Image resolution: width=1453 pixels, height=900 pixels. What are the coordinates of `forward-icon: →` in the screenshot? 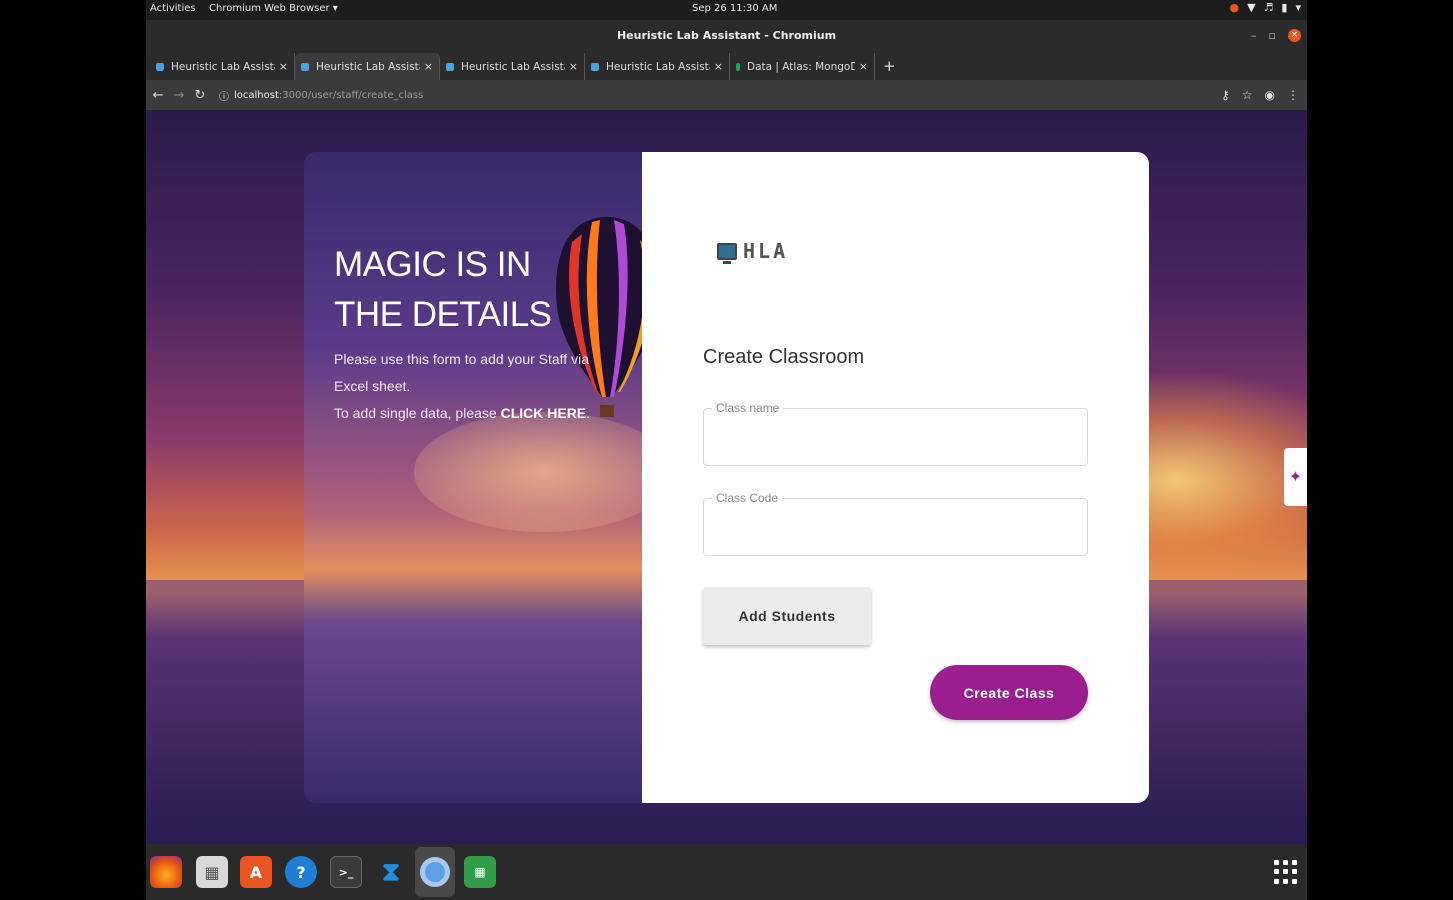 It's located at (179, 95).